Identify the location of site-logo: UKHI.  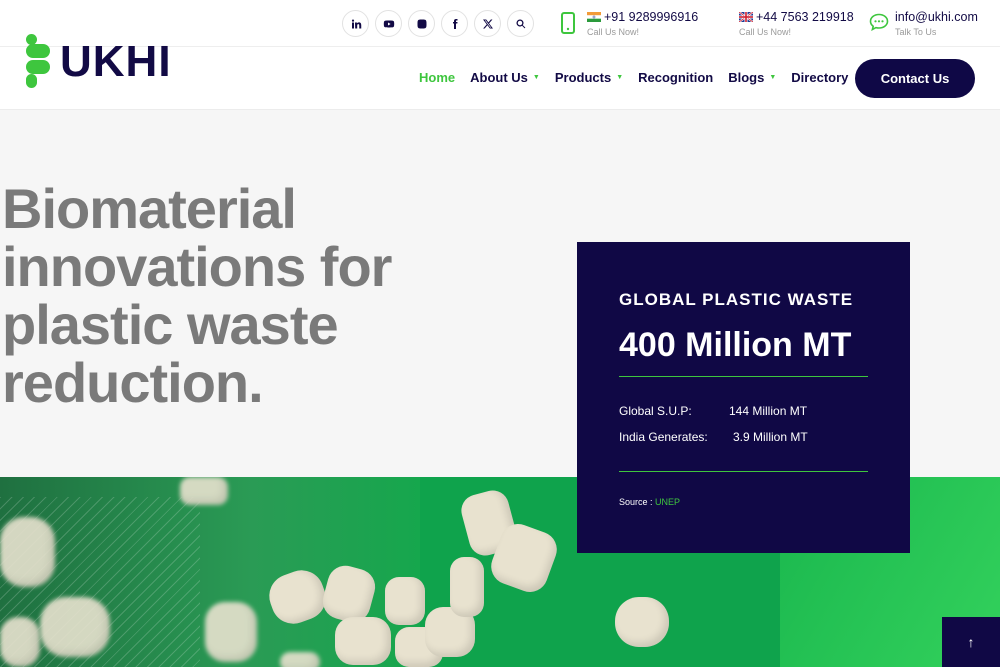
(98, 62).